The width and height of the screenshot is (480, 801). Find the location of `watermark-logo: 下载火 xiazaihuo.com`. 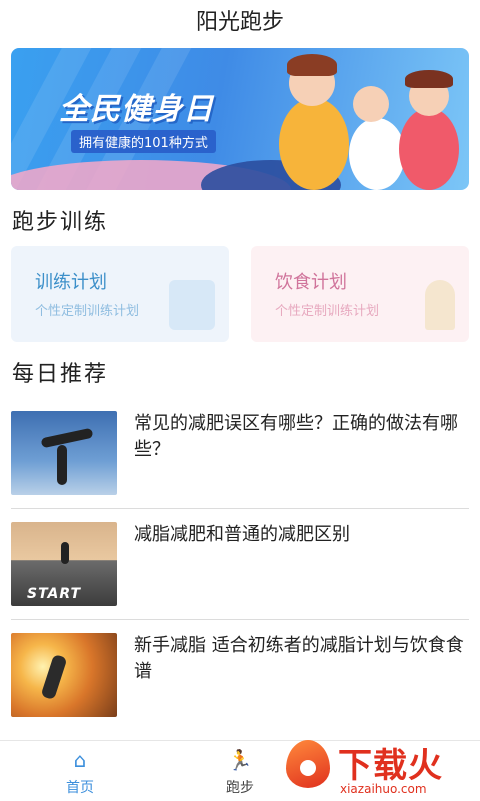

watermark-logo: 下载火 xiazaihuo.com is located at coordinates (380, 768).